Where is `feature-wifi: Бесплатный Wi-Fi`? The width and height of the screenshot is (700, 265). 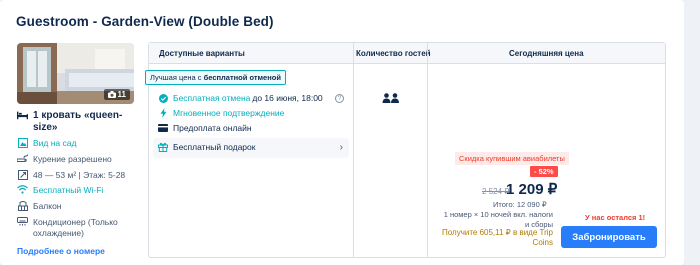
feature-wifi: Бесплатный Wi-Fi is located at coordinates (77, 190).